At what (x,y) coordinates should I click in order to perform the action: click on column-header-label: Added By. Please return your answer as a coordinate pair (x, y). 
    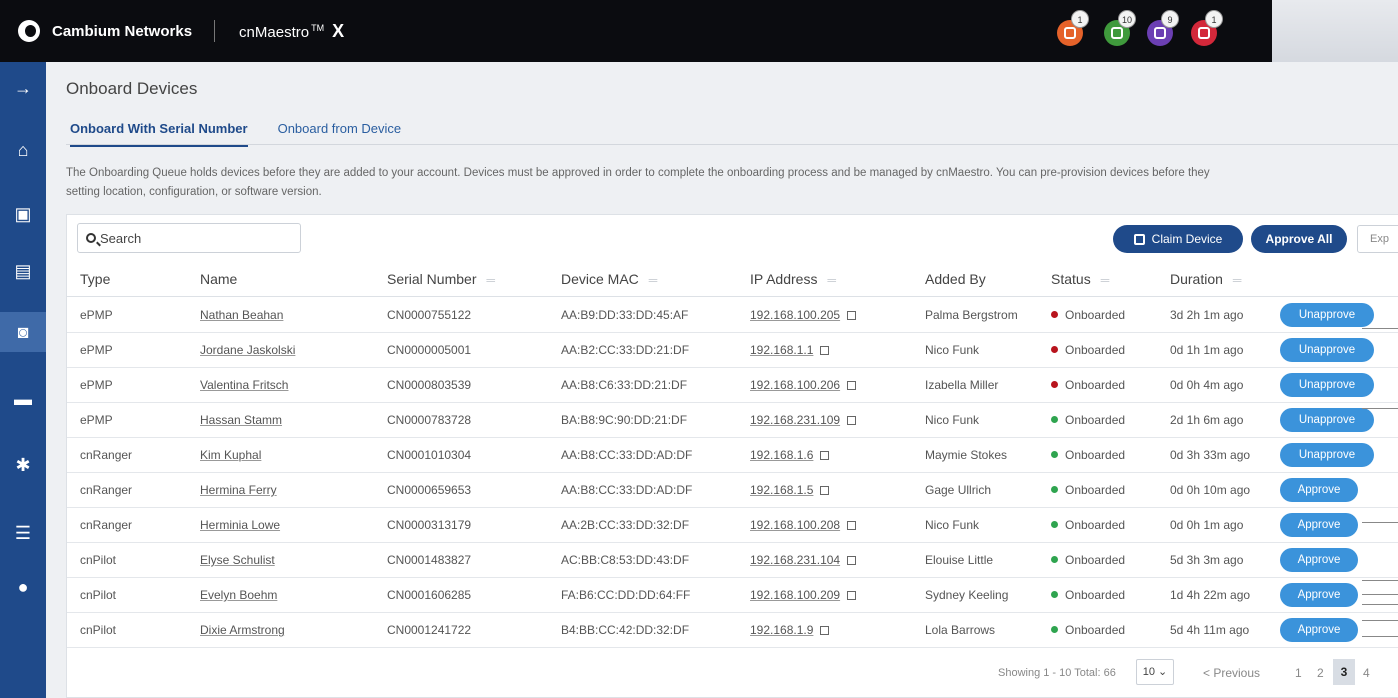
    Looking at the image, I should click on (955, 279).